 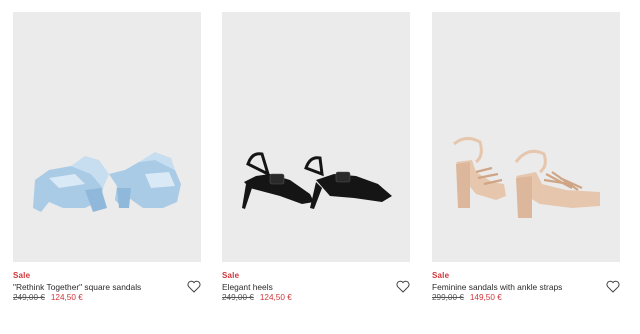 What do you see at coordinates (77, 287) in the screenshot?
I see `product-name: "Rethink Together" square sandals` at bounding box center [77, 287].